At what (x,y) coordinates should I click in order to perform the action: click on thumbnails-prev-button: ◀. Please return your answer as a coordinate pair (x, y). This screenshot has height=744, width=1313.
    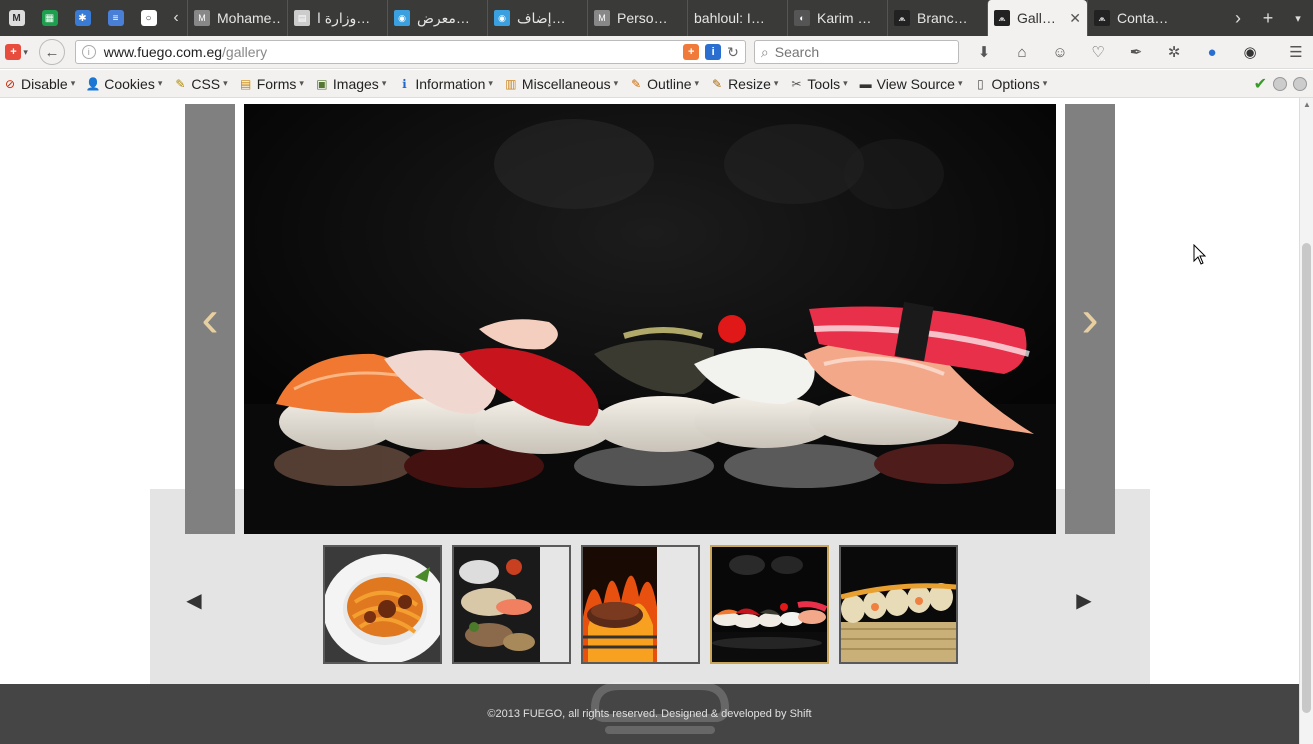
    Looking at the image, I should click on (194, 600).